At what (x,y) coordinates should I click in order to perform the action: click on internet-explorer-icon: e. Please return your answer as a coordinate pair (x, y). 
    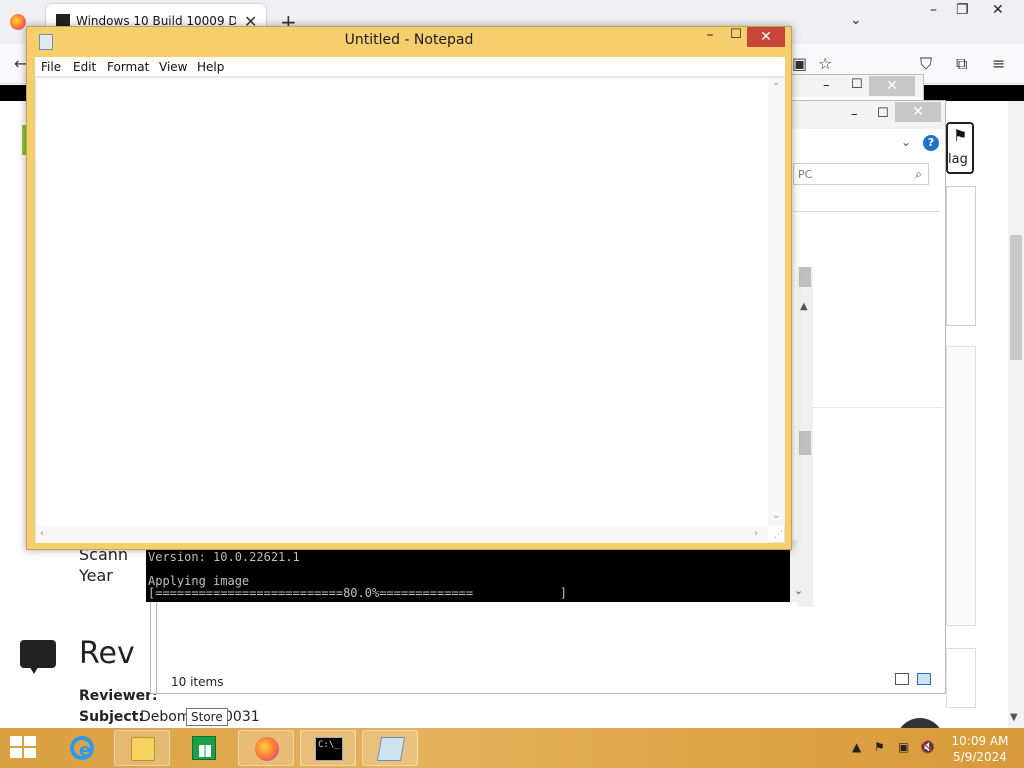
    Looking at the image, I should click on (82, 748).